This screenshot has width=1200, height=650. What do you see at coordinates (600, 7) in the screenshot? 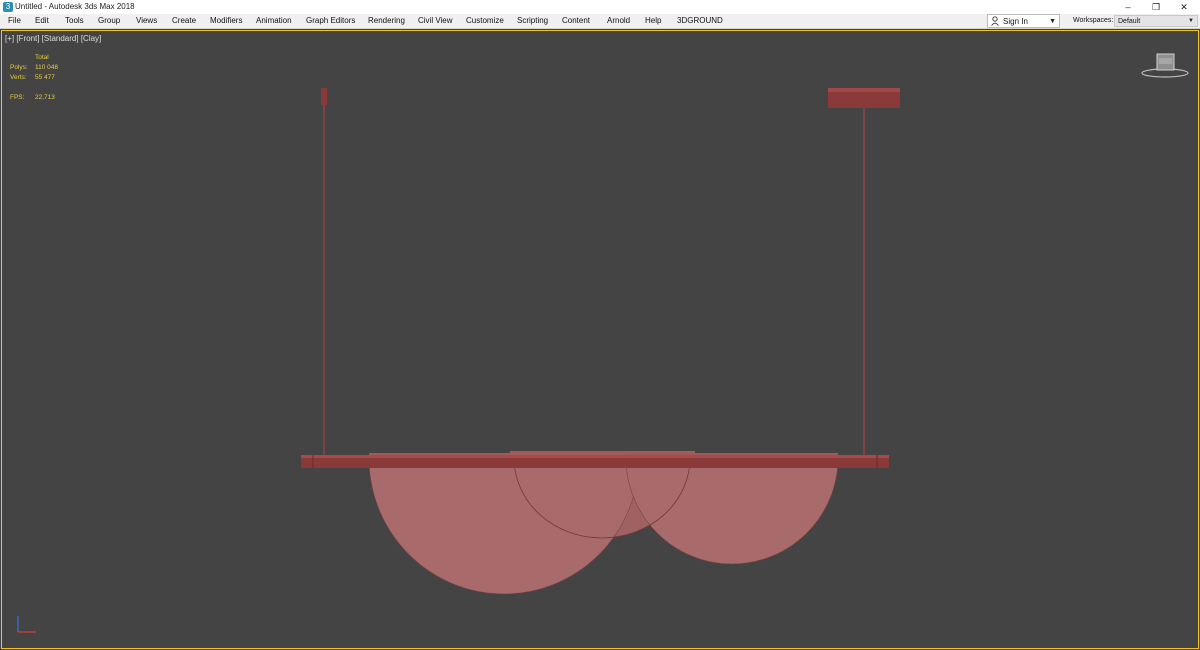
I see `title-bar: 3 Untitled - Autodesk 3ds Max 2018 – ❐ ✕` at bounding box center [600, 7].